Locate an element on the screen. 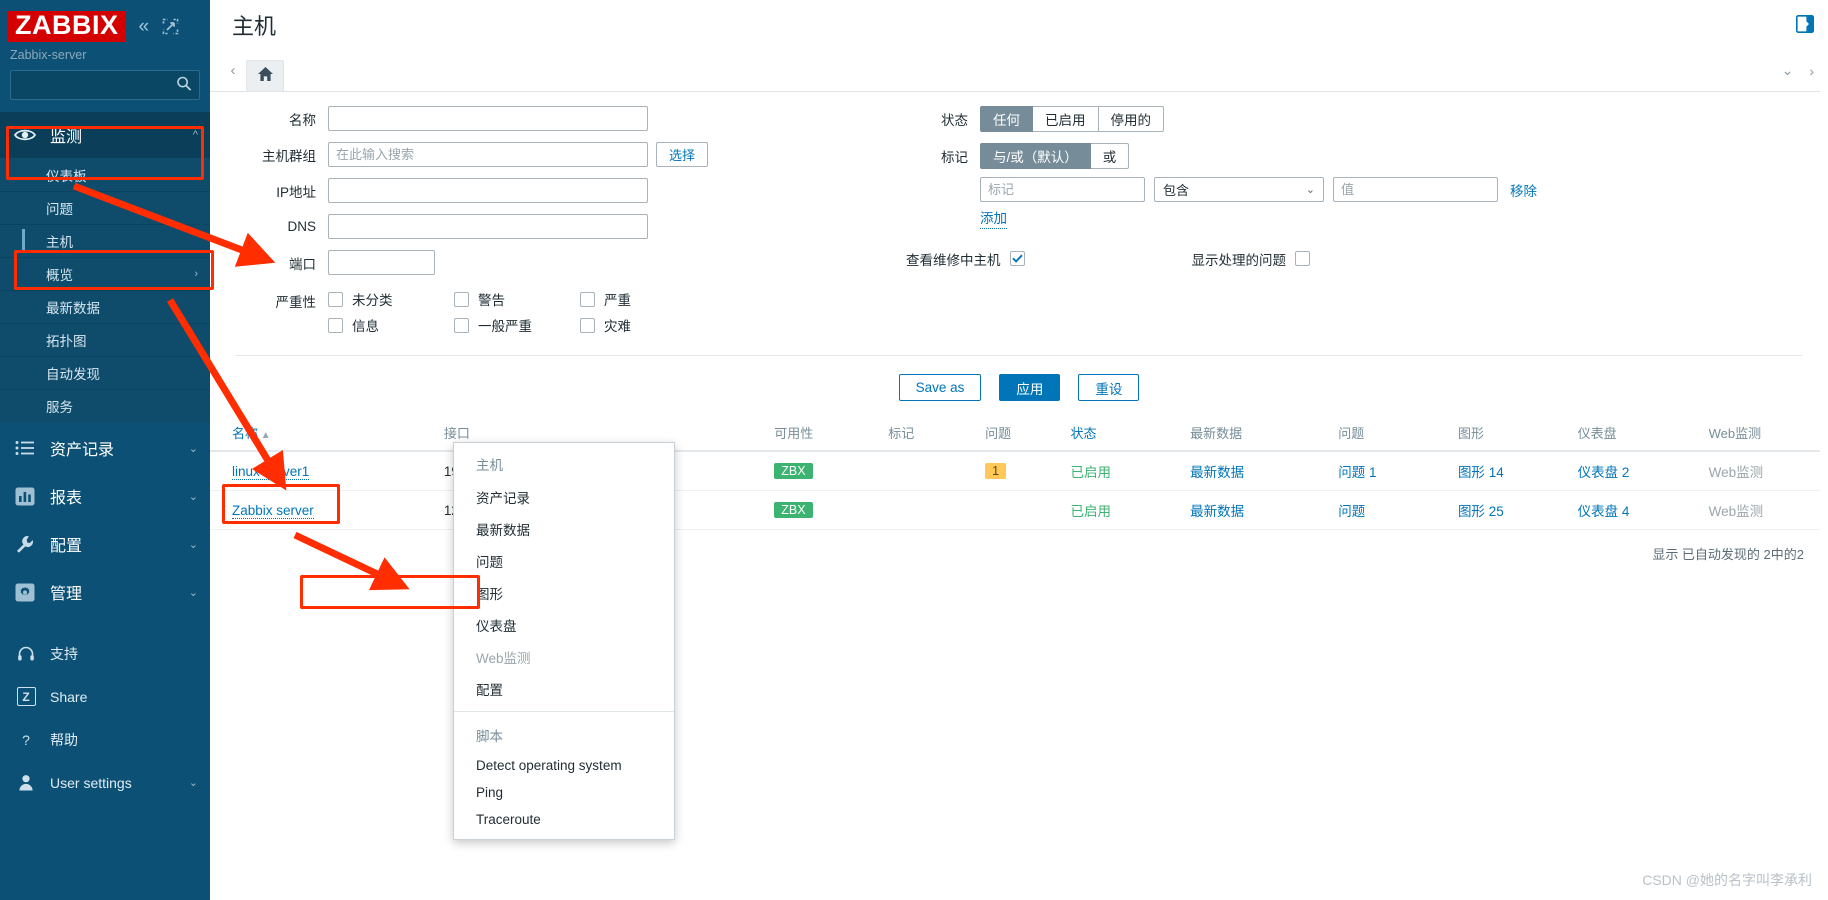 Image resolution: width=1828 pixels, height=900 pixels. severity-label: 信息 is located at coordinates (365, 326).